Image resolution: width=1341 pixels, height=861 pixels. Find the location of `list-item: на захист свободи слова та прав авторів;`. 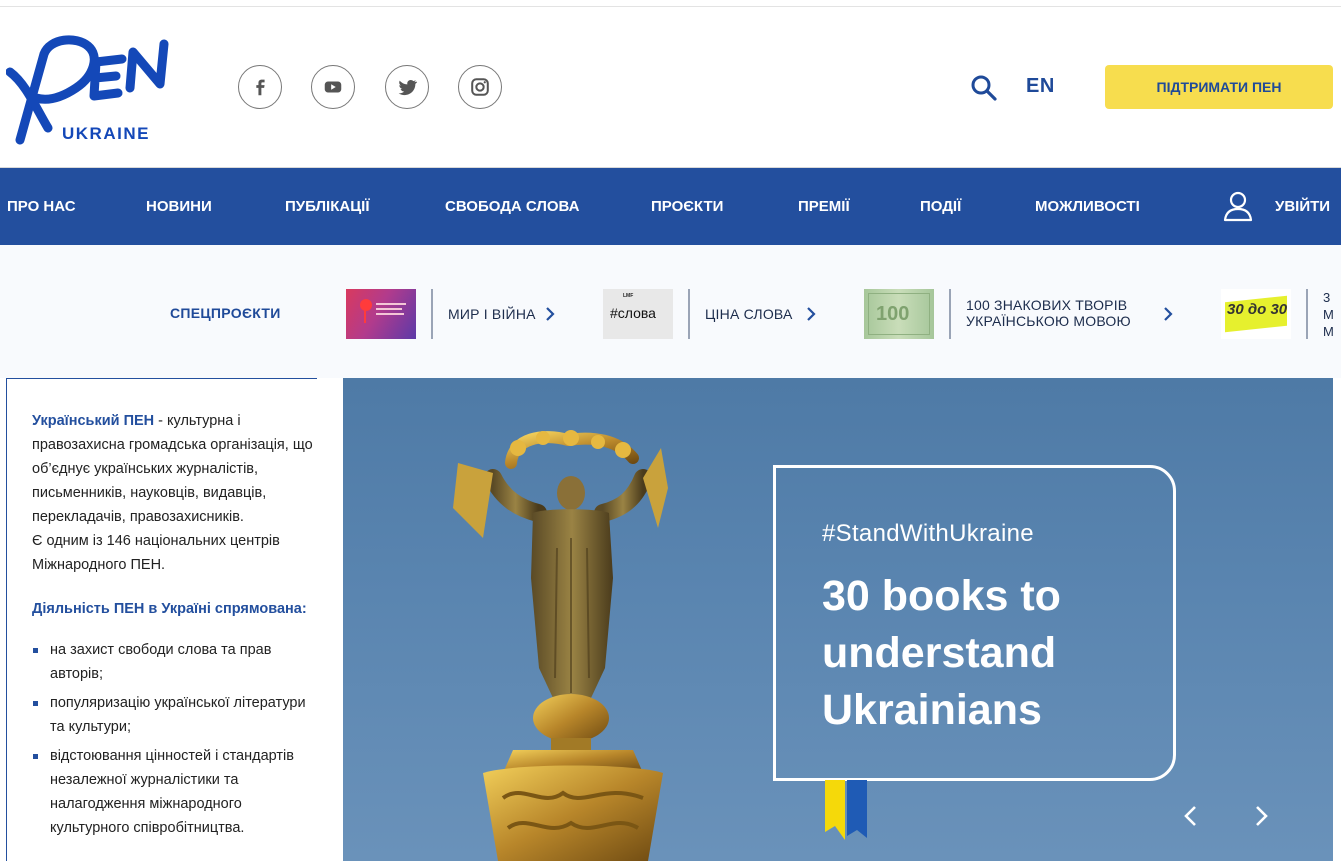

list-item: на захист свободи слова та прав авторів; is located at coordinates (177, 662).